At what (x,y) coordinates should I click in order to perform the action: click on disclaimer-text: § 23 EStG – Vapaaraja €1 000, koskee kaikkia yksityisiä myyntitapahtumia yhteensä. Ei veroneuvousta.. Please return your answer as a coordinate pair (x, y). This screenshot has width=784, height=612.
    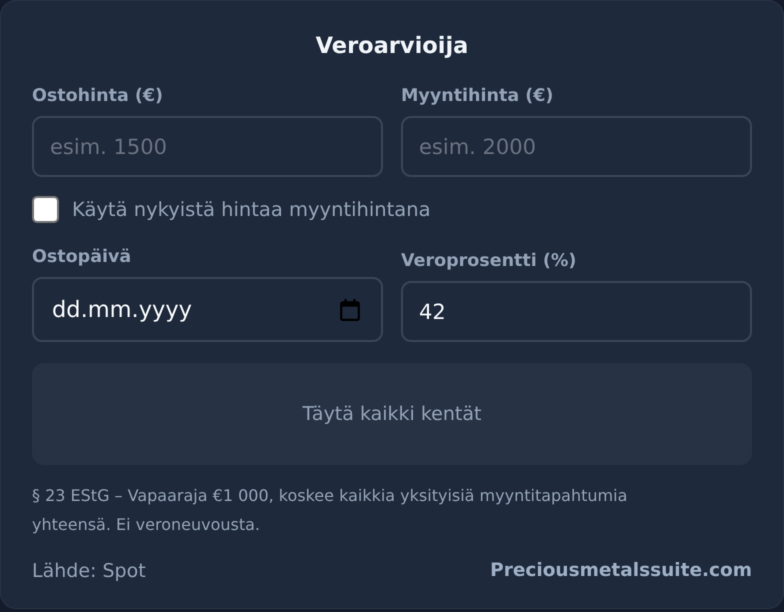
    Looking at the image, I should click on (330, 510).